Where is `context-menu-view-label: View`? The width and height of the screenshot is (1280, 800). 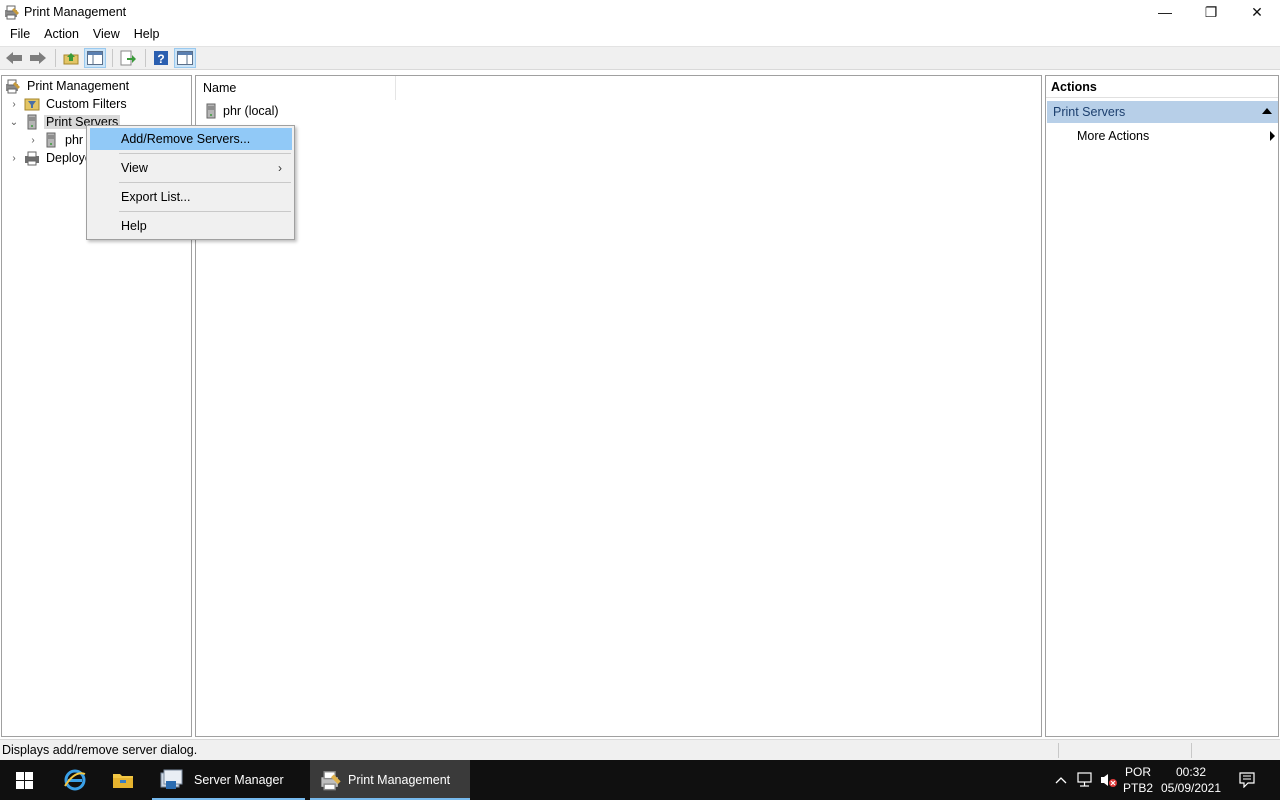 context-menu-view-label: View is located at coordinates (134, 168).